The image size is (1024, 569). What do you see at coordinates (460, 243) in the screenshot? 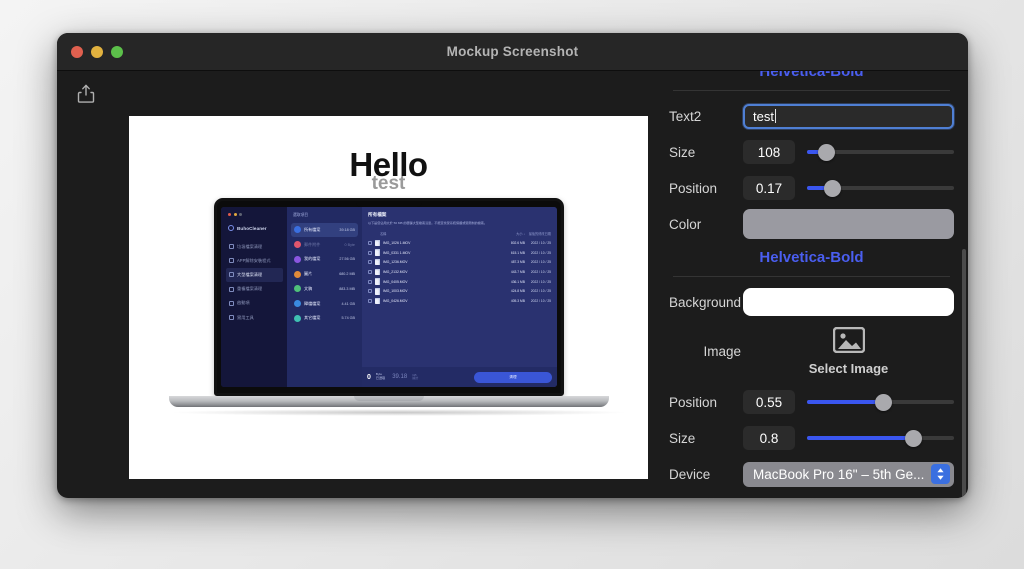
I see `inner-file-row: IMG_1026 1.MOV 802.6 MB 2022 / 10 / 25` at bounding box center [460, 243].